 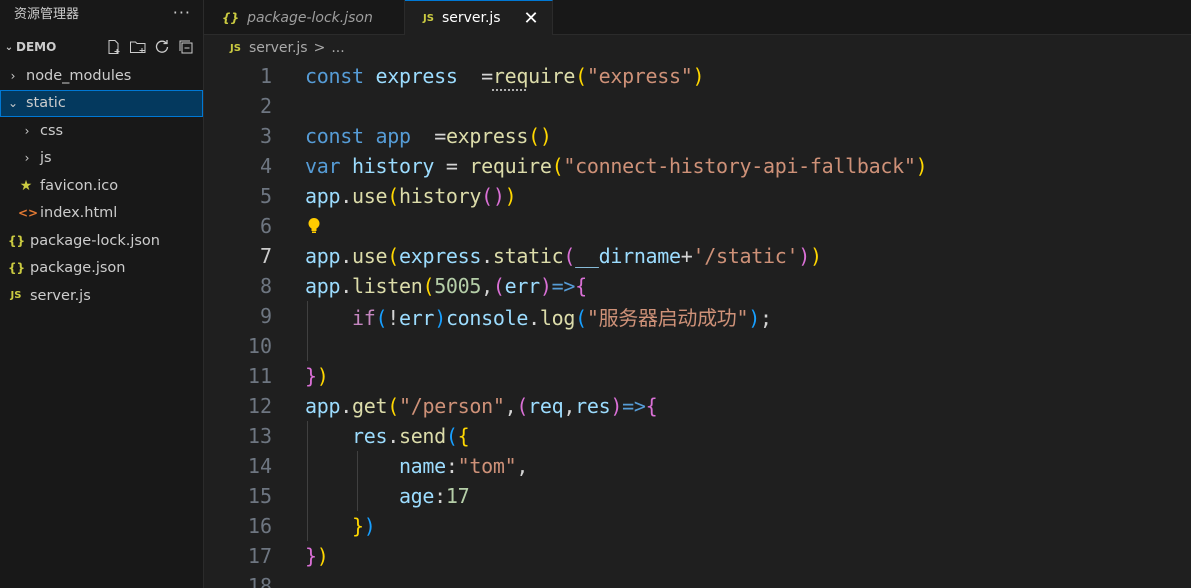 What do you see at coordinates (481, 406) in the screenshot?
I see `code-line-12: app.get("/person",(req,res)=>{` at bounding box center [481, 406].